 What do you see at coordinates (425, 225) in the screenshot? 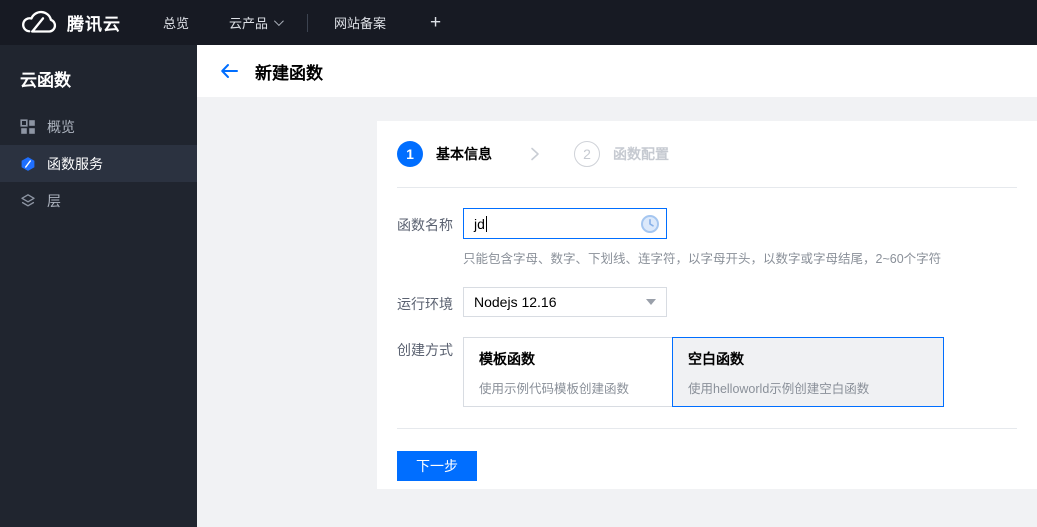
I see `function-name-label: 函数名称` at bounding box center [425, 225].